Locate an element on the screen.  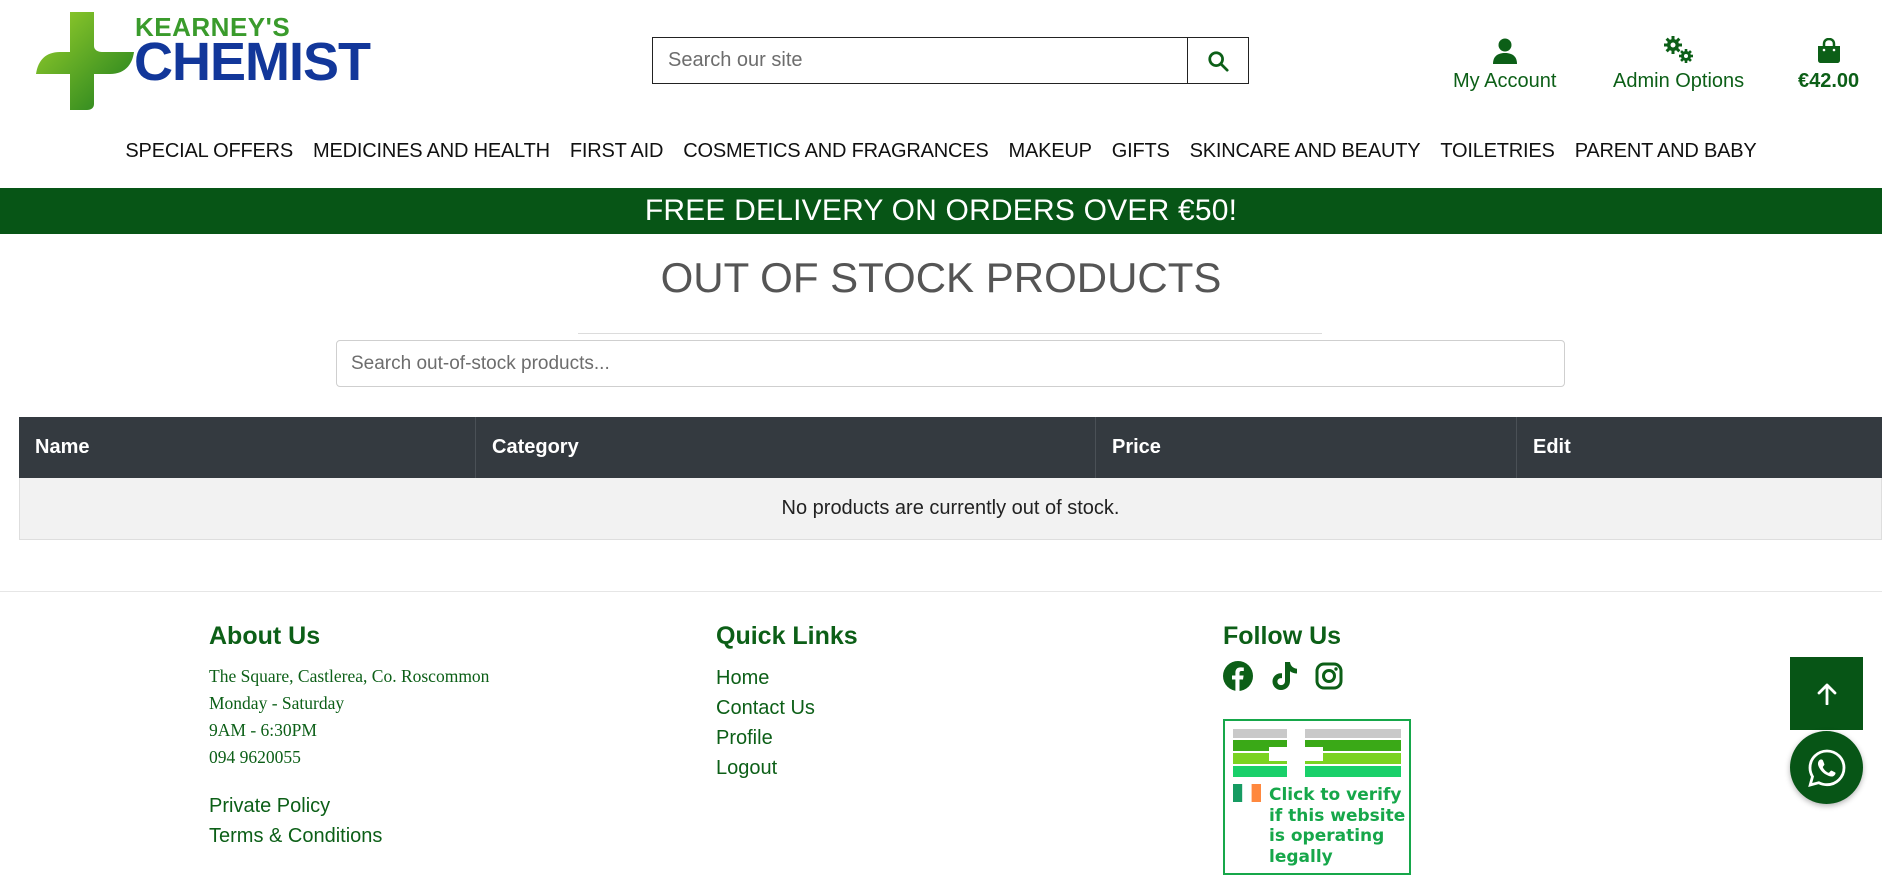
search-icon is located at coordinates (1218, 61).